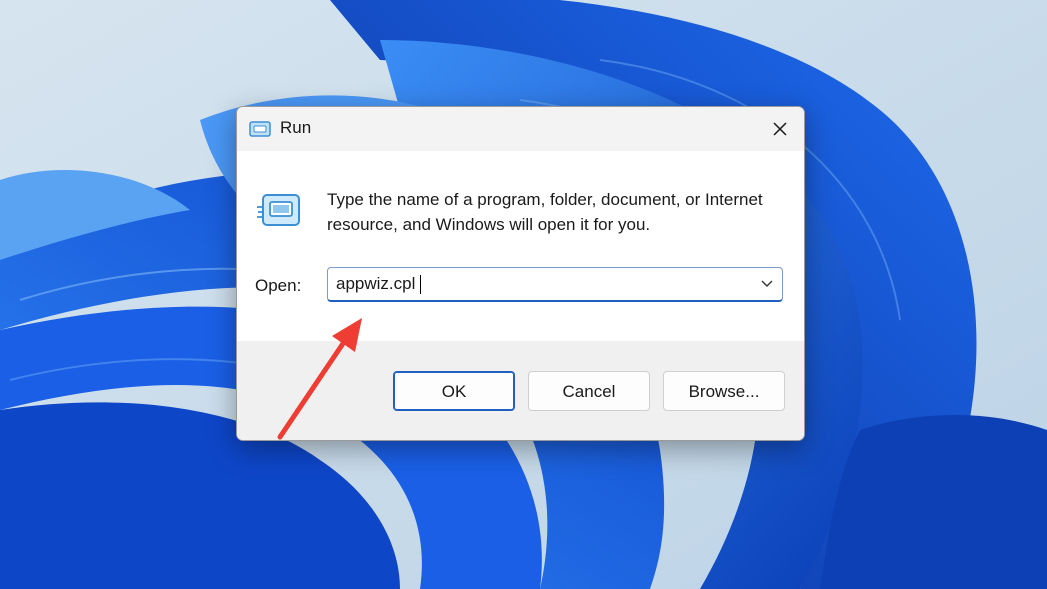 This screenshot has height=589, width=1047. I want to click on title-bar: Run, so click(520, 129).